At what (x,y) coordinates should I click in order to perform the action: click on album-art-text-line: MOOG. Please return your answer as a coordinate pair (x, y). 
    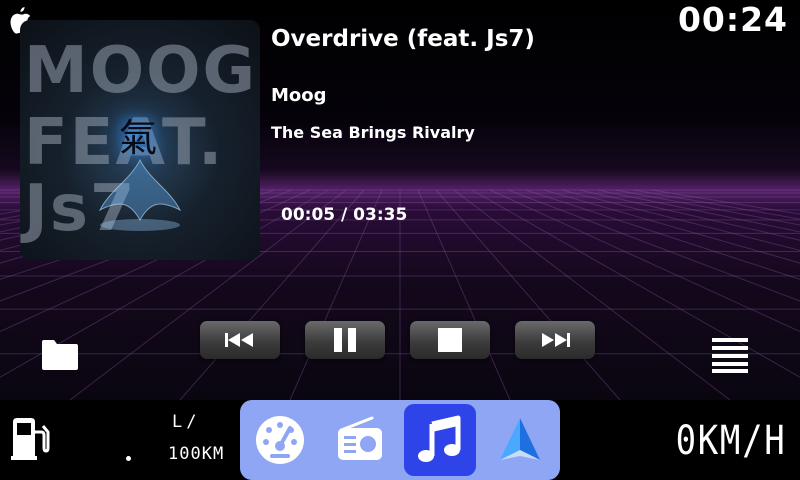
    Looking at the image, I should click on (141, 71).